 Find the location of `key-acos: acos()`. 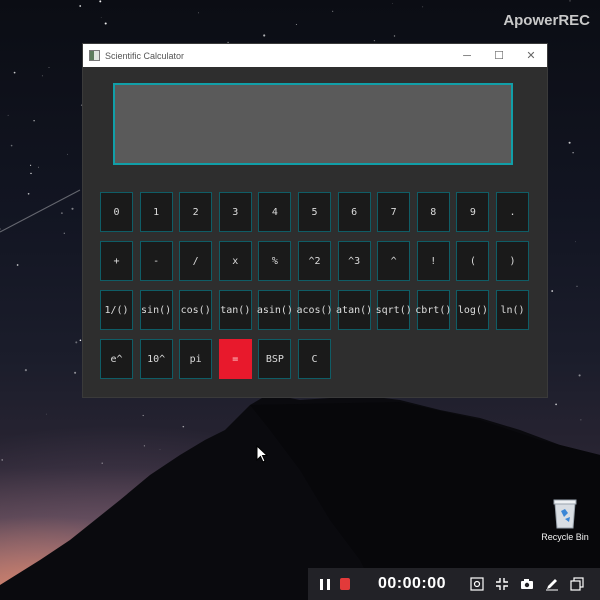

key-acos: acos() is located at coordinates (314, 310).